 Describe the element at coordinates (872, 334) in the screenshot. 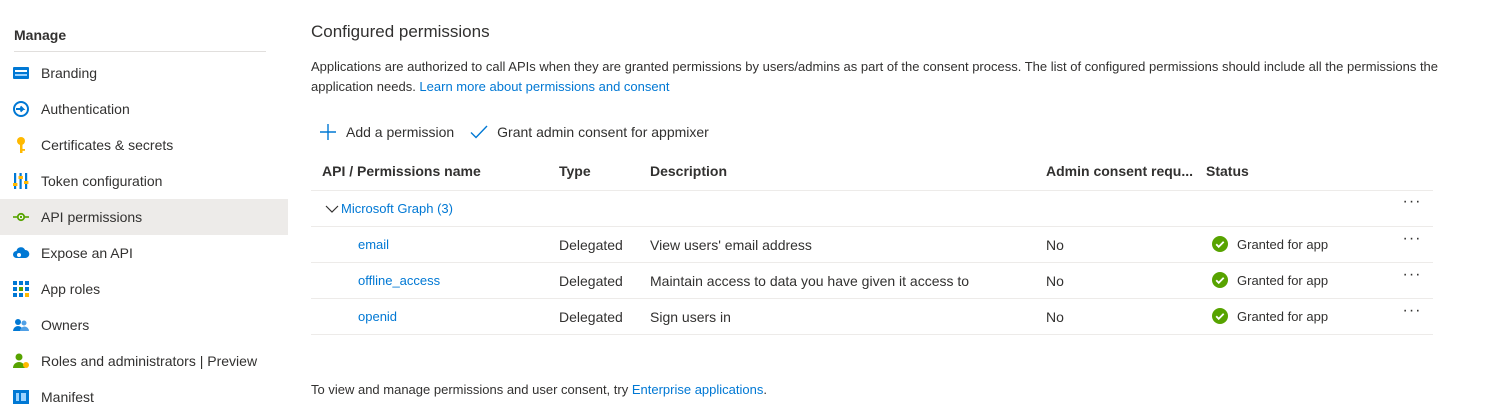

I see `row-divider` at that location.